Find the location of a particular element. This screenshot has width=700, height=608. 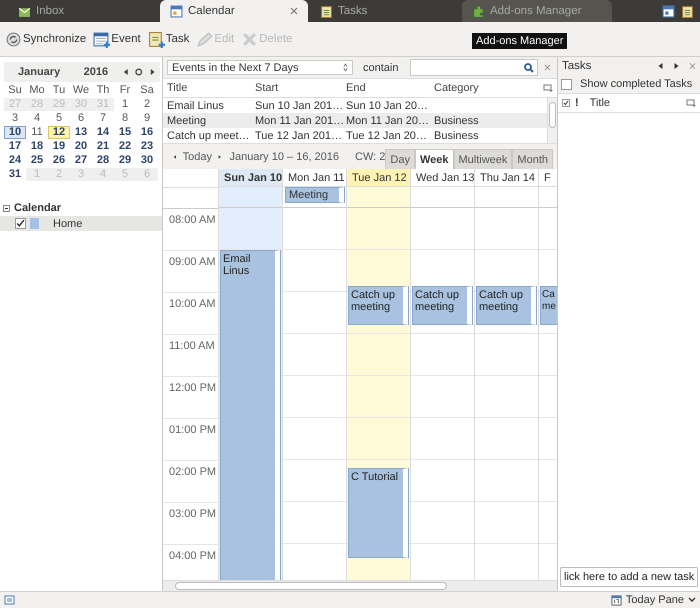

day-cell: 25 is located at coordinates (37, 160).